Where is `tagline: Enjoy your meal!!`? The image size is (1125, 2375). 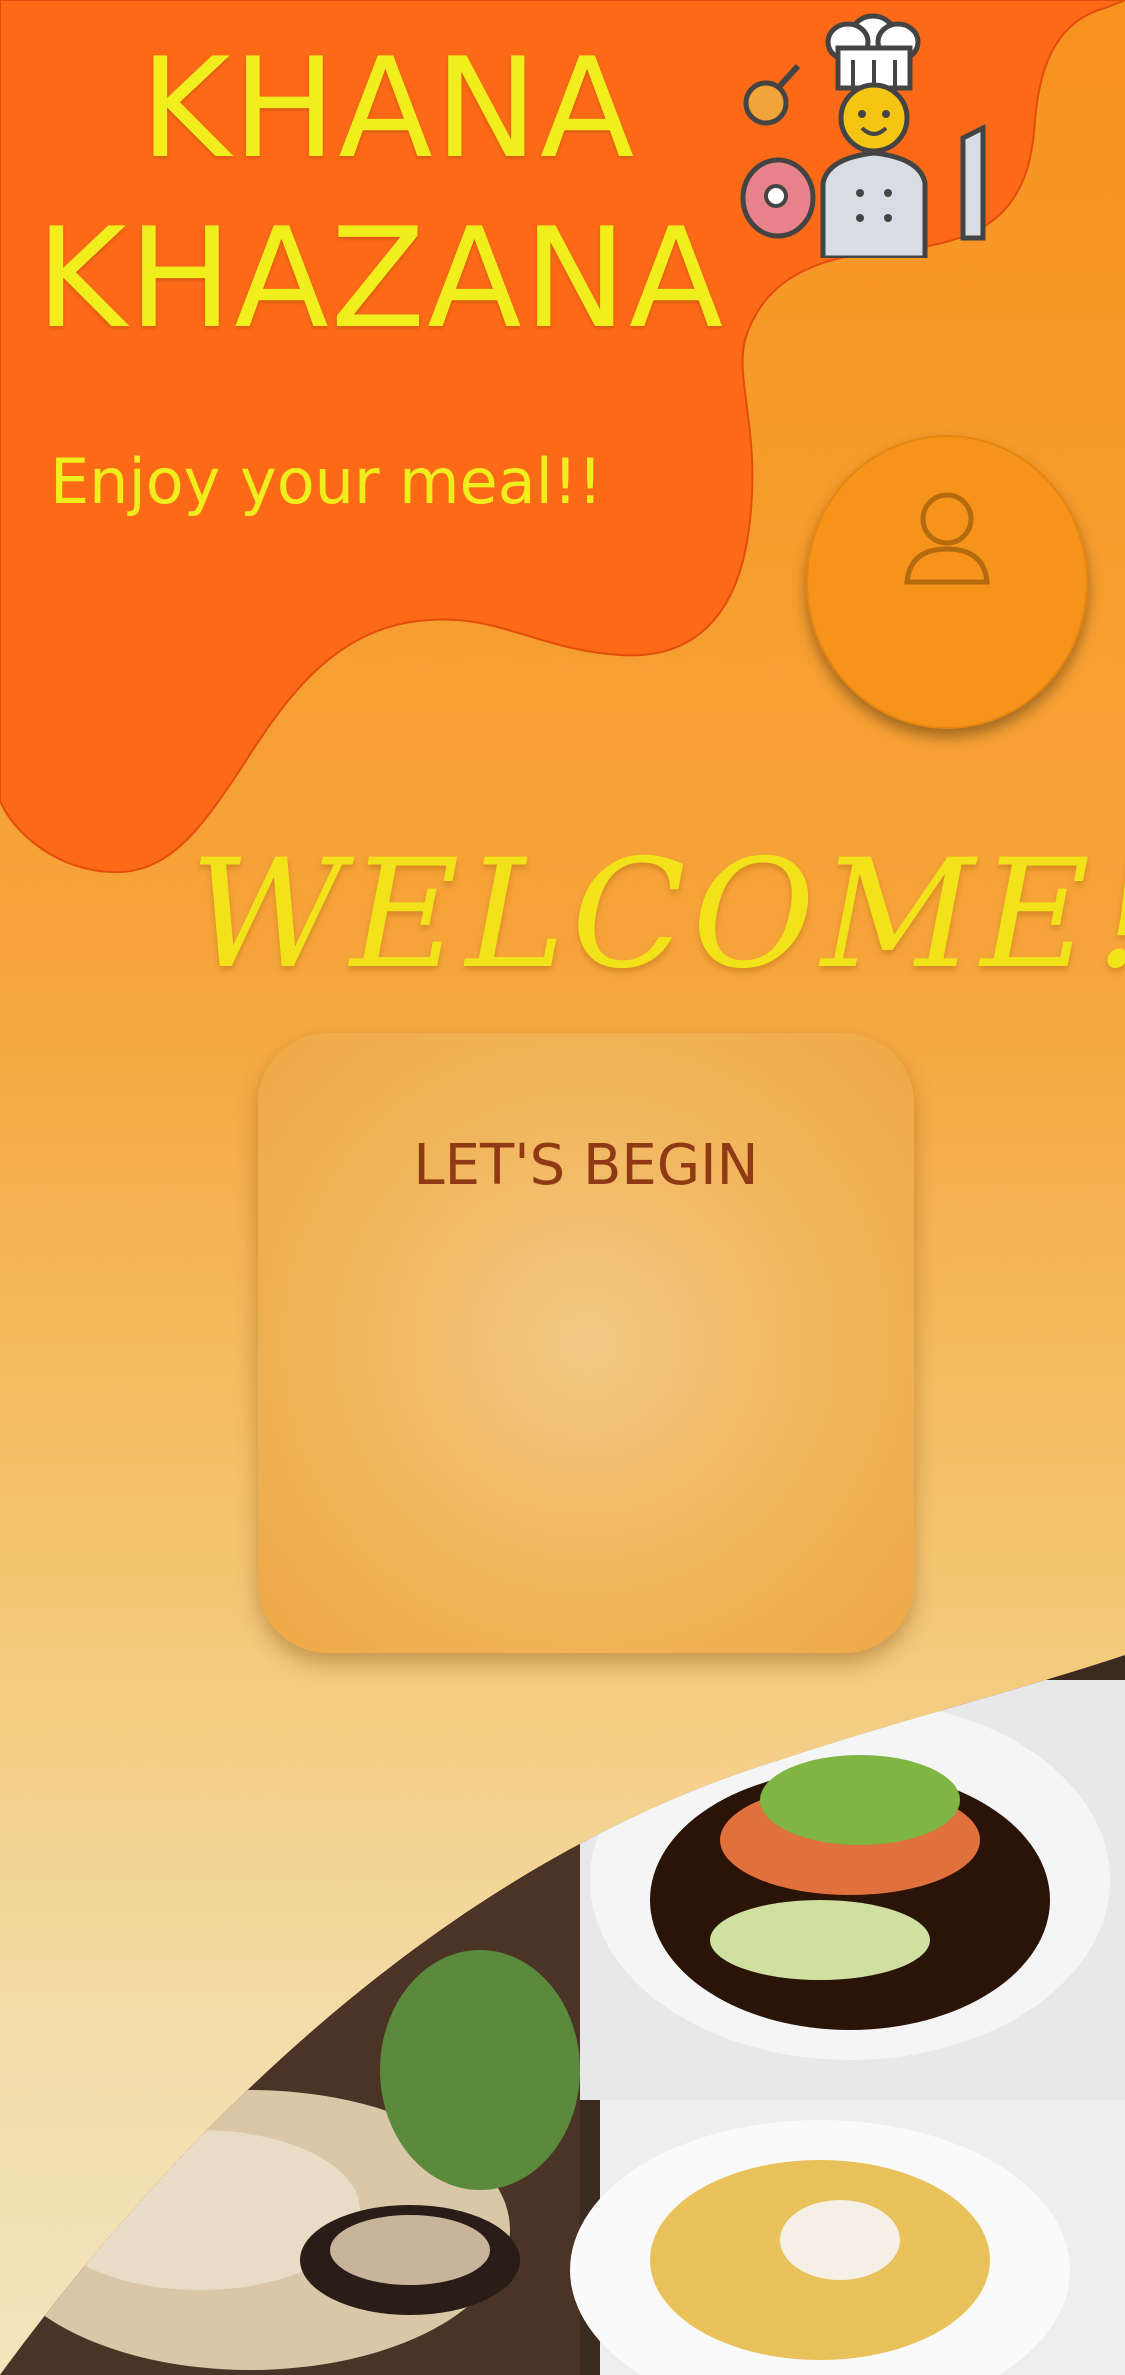 tagline: Enjoy your meal!! is located at coordinates (326, 481).